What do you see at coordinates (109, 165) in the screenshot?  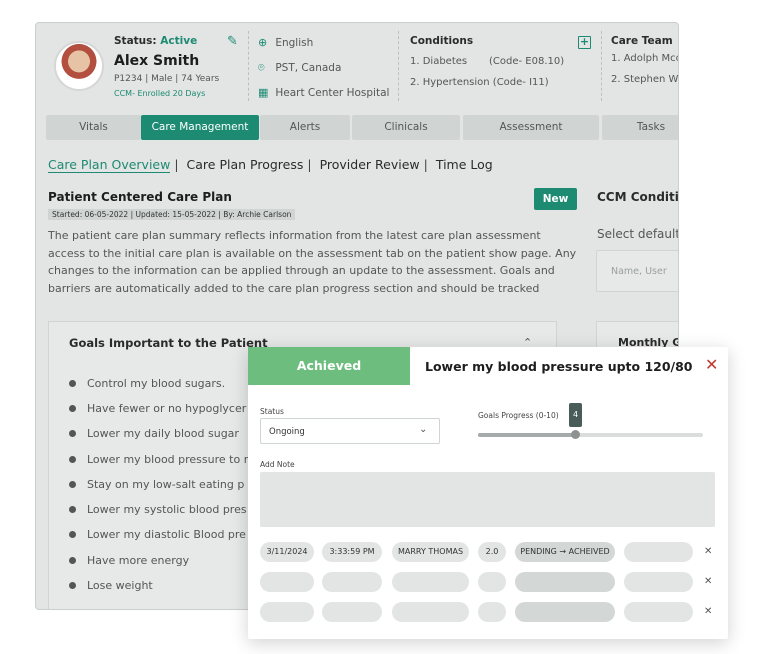 I see `subnav-care-plan-overview: Care Plan Overview` at bounding box center [109, 165].